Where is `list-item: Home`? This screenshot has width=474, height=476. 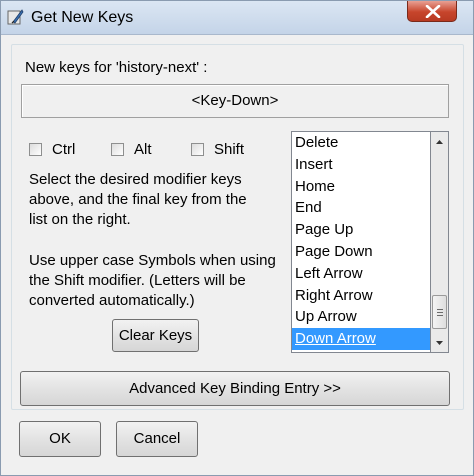 list-item: Home is located at coordinates (361, 187).